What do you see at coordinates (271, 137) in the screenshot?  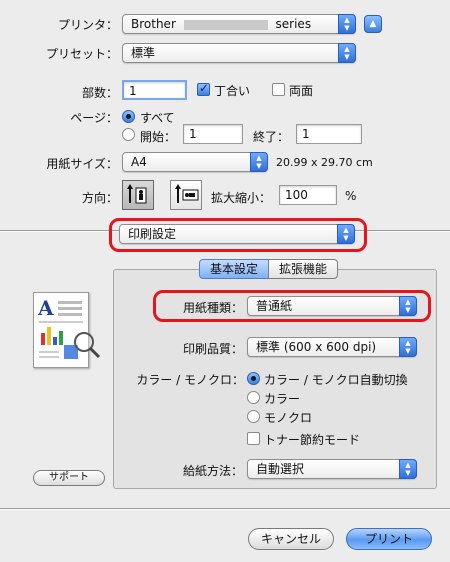 I see `pages-to-label: 終了：` at bounding box center [271, 137].